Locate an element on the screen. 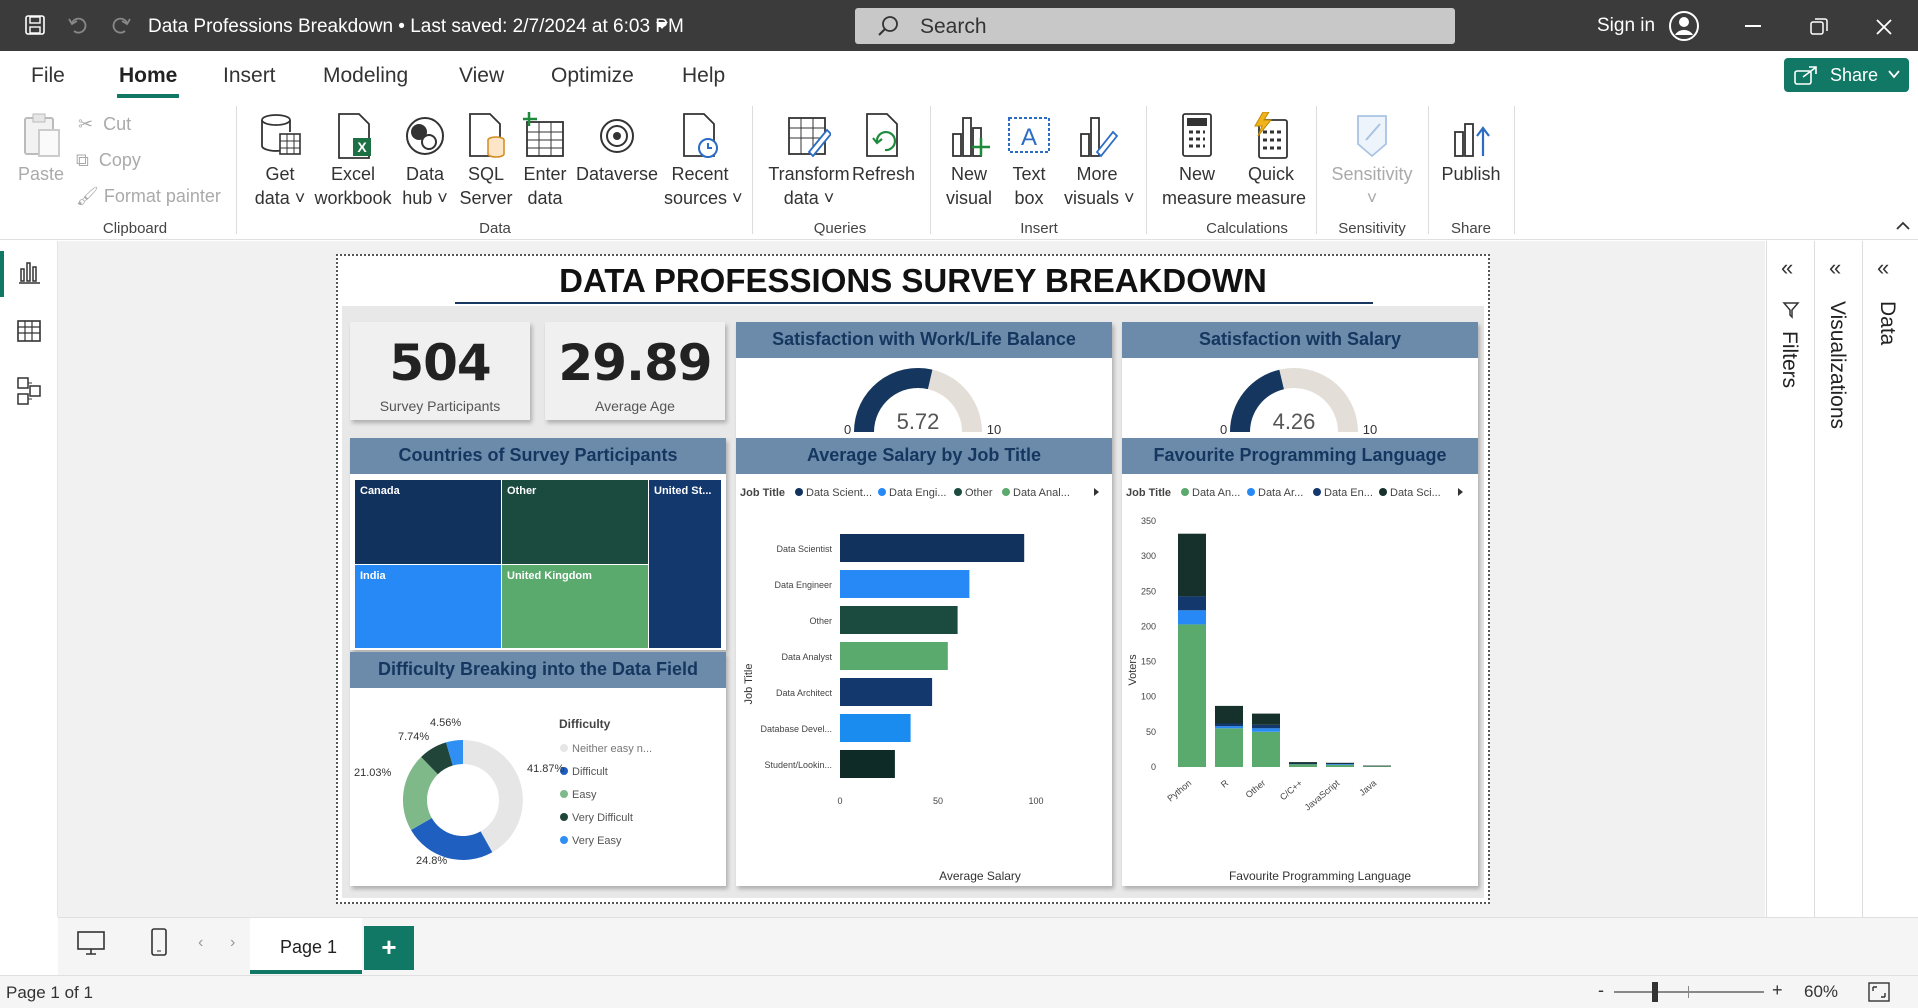 Image resolution: width=1918 pixels, height=1008 pixels. tab-help: Help is located at coordinates (703, 76).